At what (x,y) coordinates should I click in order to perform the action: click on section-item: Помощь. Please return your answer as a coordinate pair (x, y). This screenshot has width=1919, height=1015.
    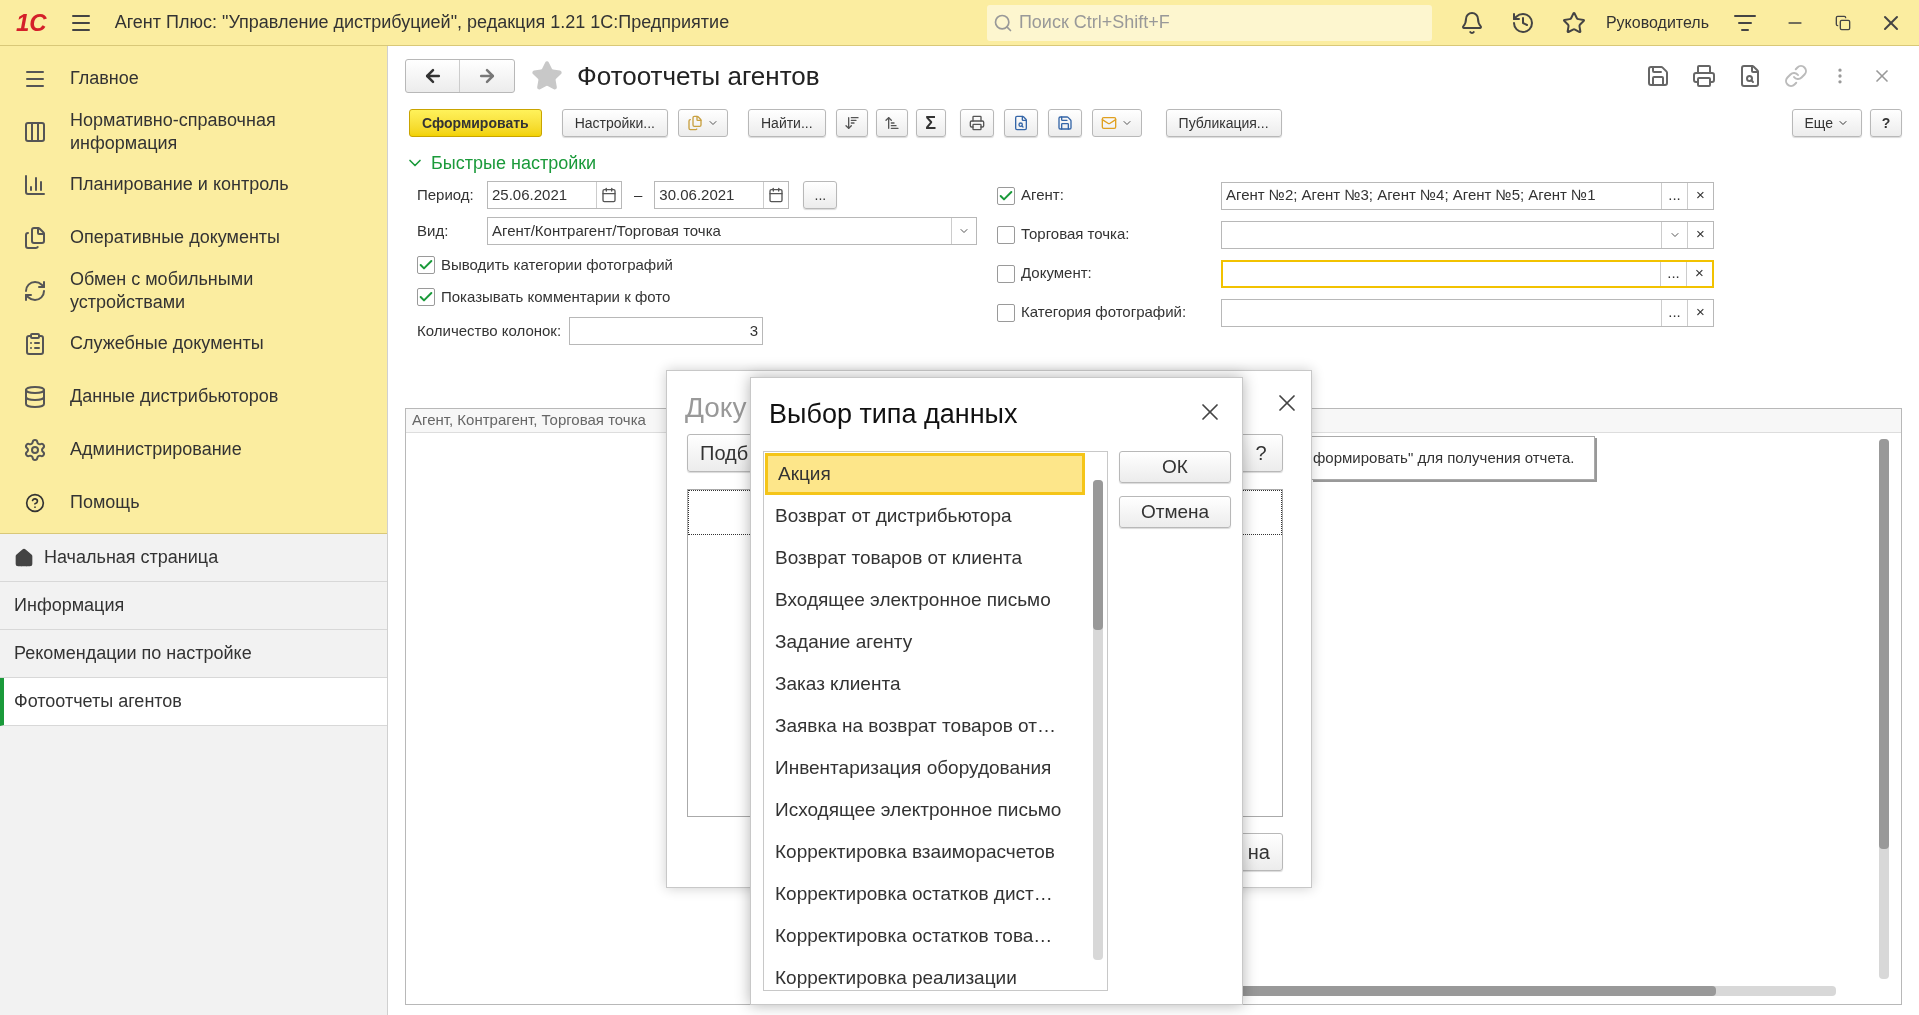
    Looking at the image, I should click on (190, 502).